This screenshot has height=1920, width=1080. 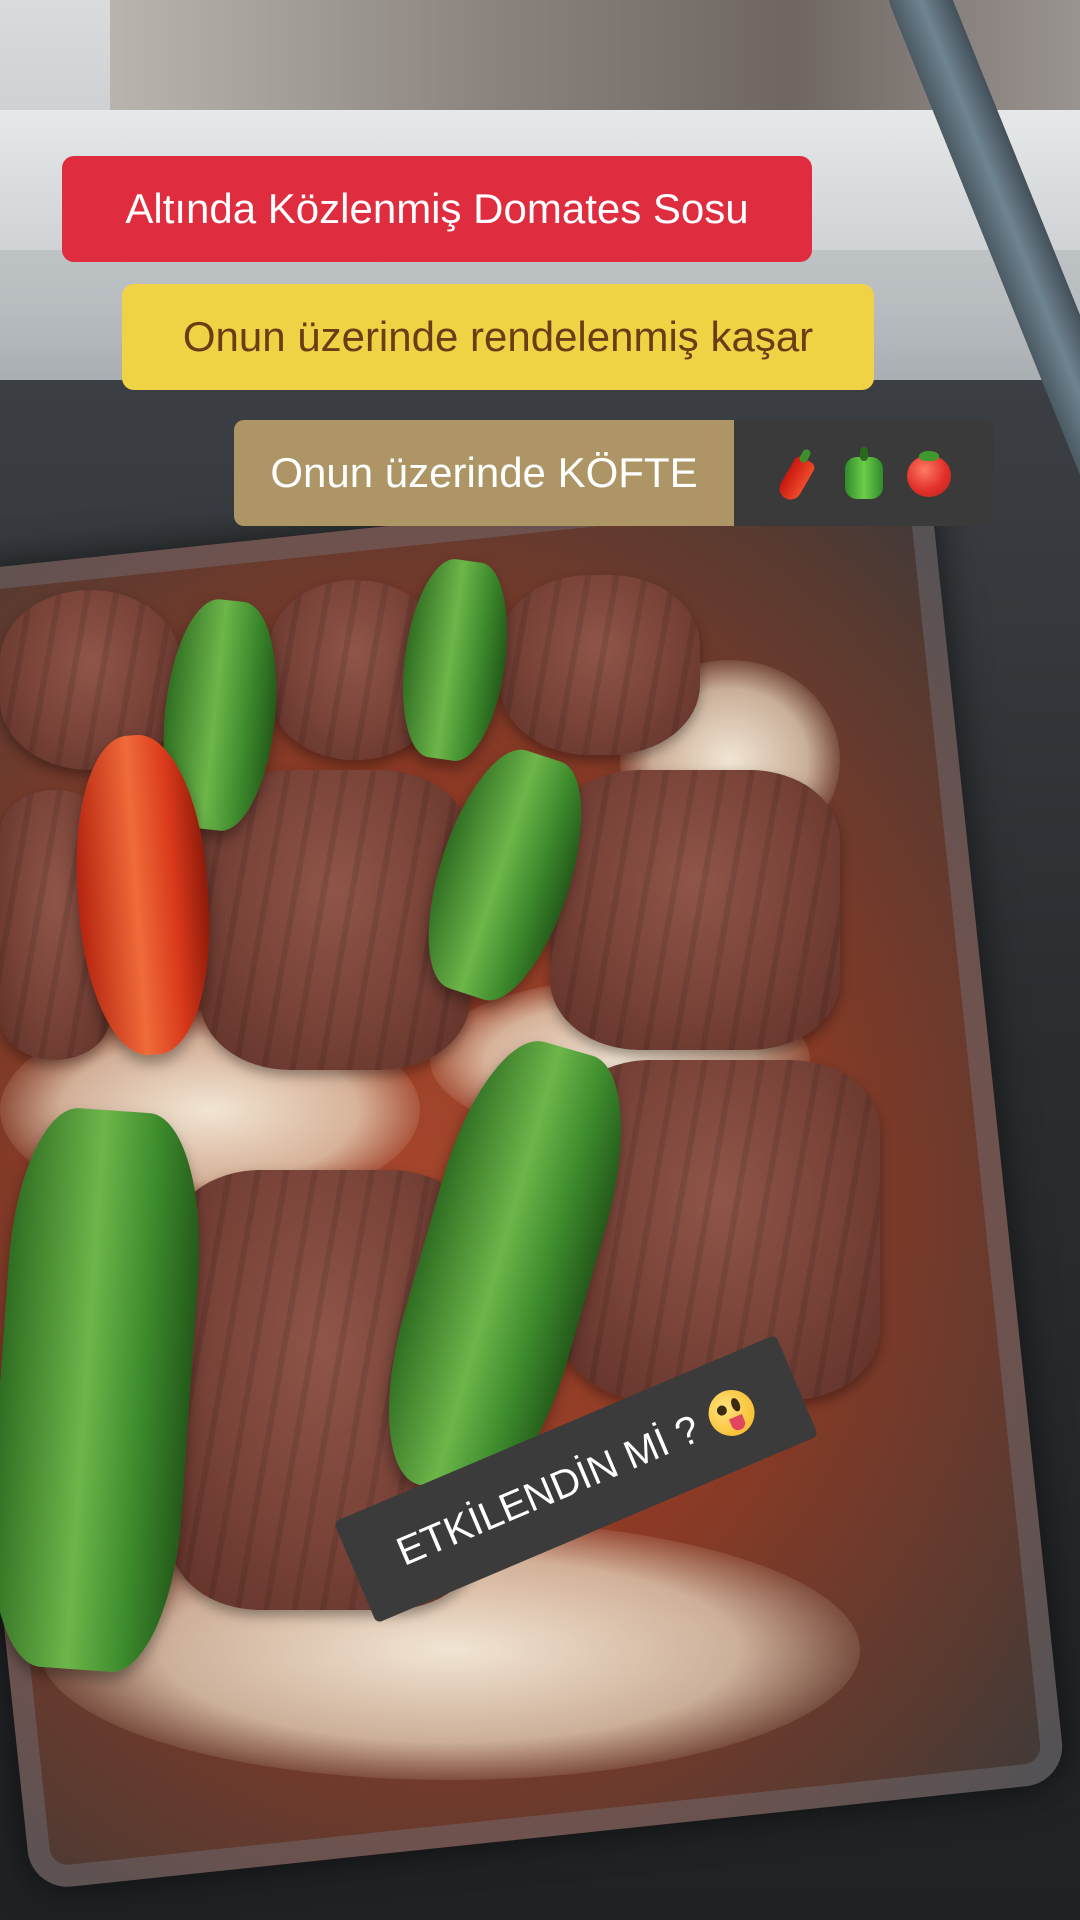 I want to click on caption-emoji-strip, so click(x=864, y=473).